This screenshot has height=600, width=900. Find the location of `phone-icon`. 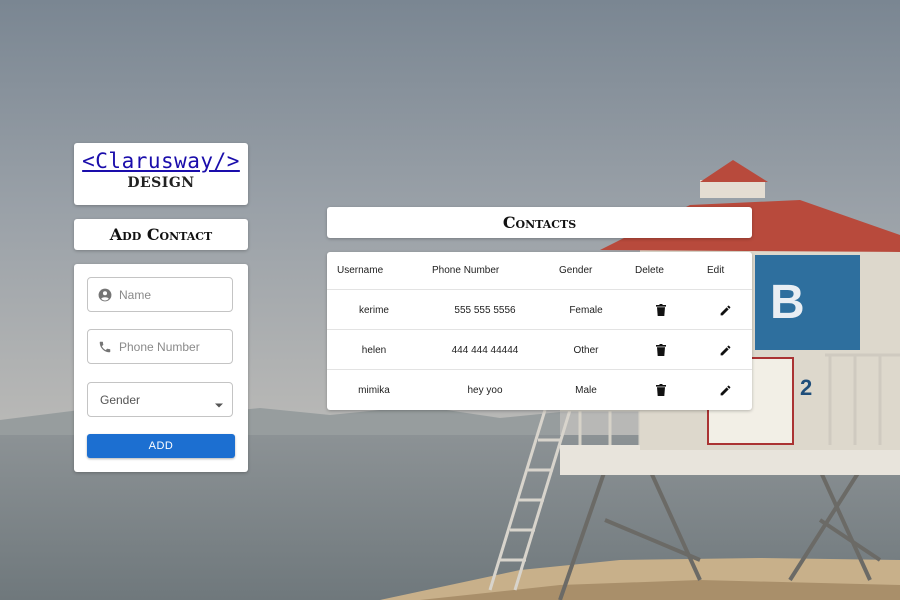

phone-icon is located at coordinates (105, 347).